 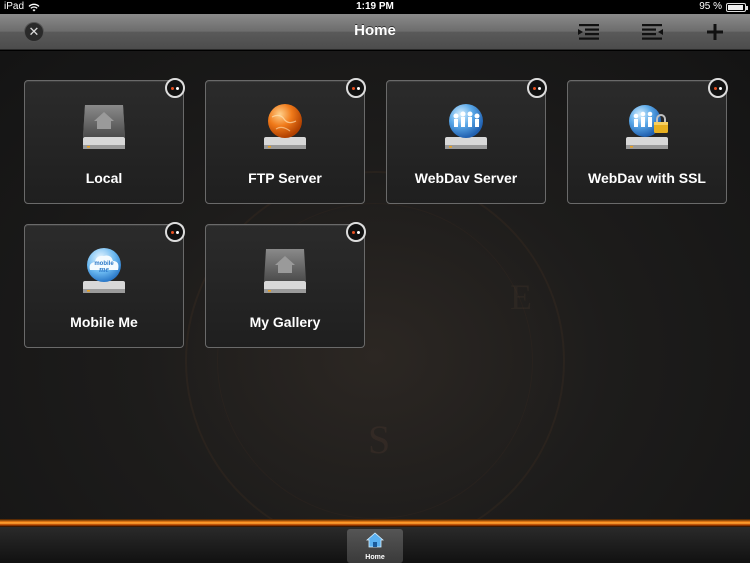 I want to click on add-button, so click(x=715, y=32).